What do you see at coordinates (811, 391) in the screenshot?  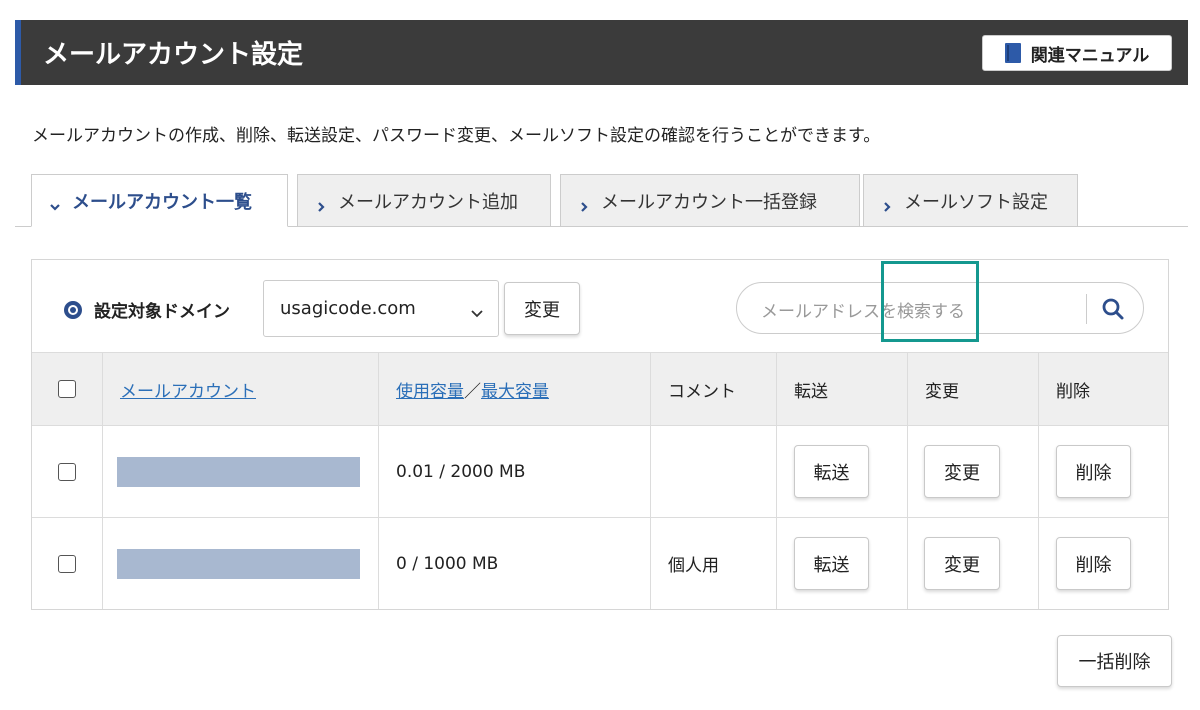 I see `header-forward: 転送` at bounding box center [811, 391].